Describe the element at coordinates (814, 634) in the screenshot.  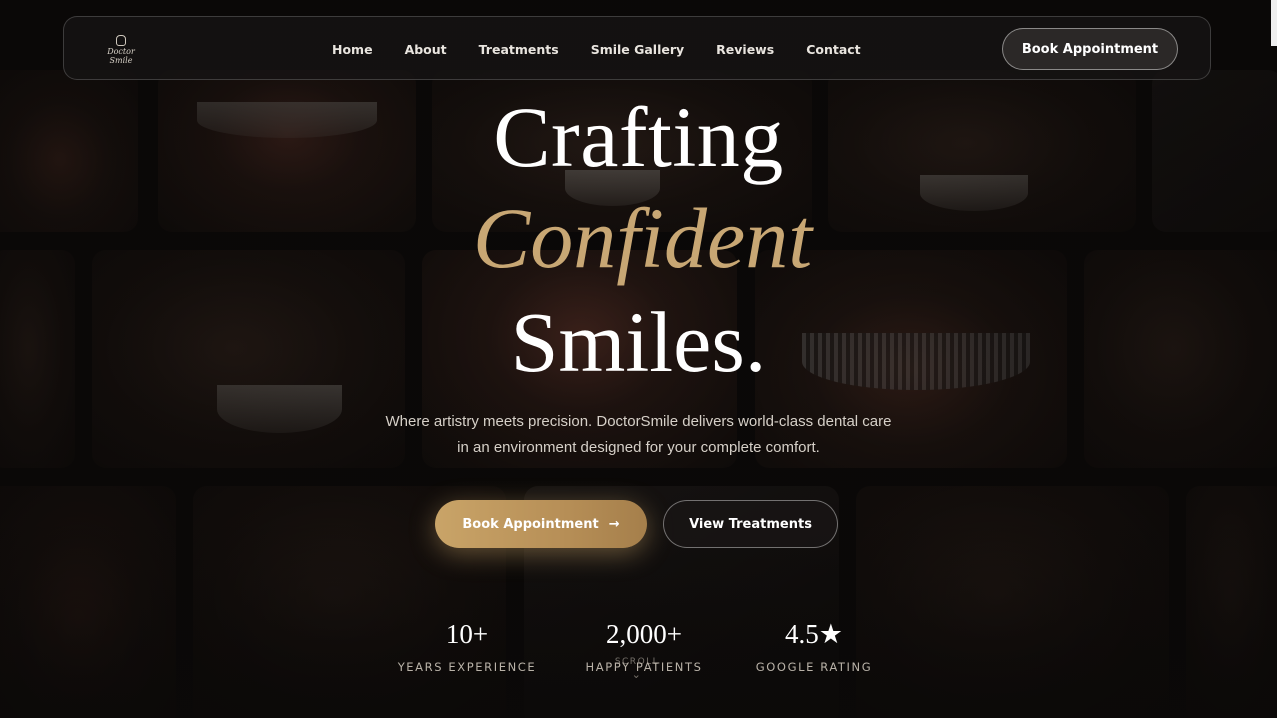
I see `stat-value: 4.5★` at that location.